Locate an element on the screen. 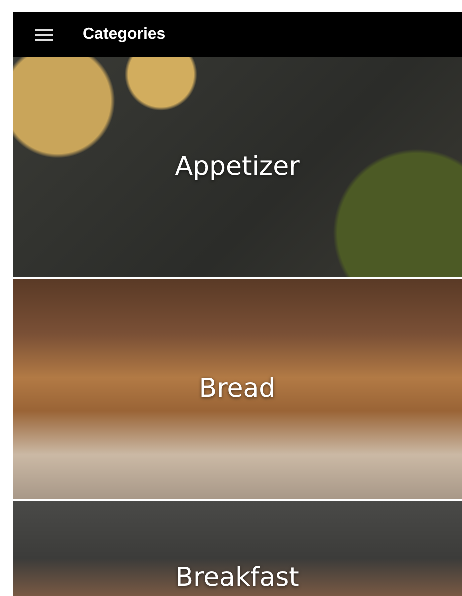 This screenshot has width=462, height=596. page-title: Categories is located at coordinates (124, 35).